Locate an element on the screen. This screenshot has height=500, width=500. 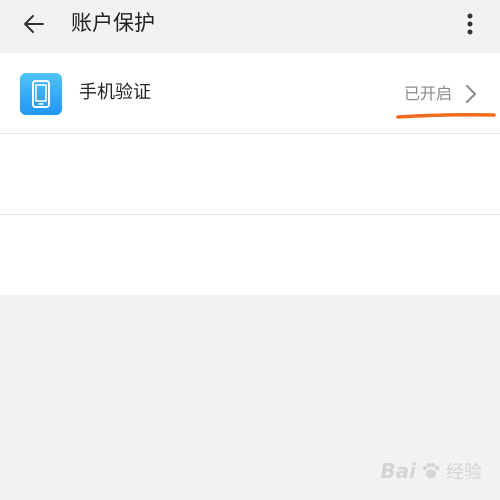
annotation-underline is located at coordinates (446, 116).